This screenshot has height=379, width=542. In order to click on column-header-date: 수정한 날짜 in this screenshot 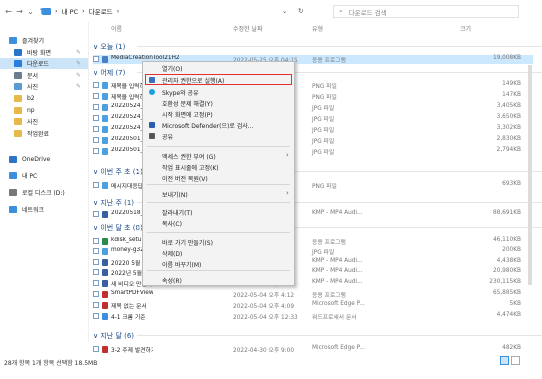, I will do `click(248, 28)`.